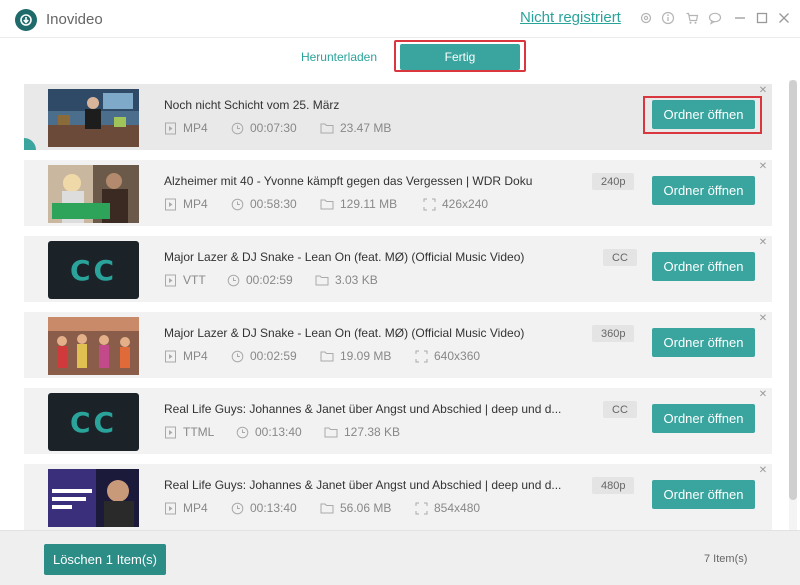  What do you see at coordinates (400, 19) in the screenshot?
I see `title-bar: Inovideo Nicht registriert` at bounding box center [400, 19].